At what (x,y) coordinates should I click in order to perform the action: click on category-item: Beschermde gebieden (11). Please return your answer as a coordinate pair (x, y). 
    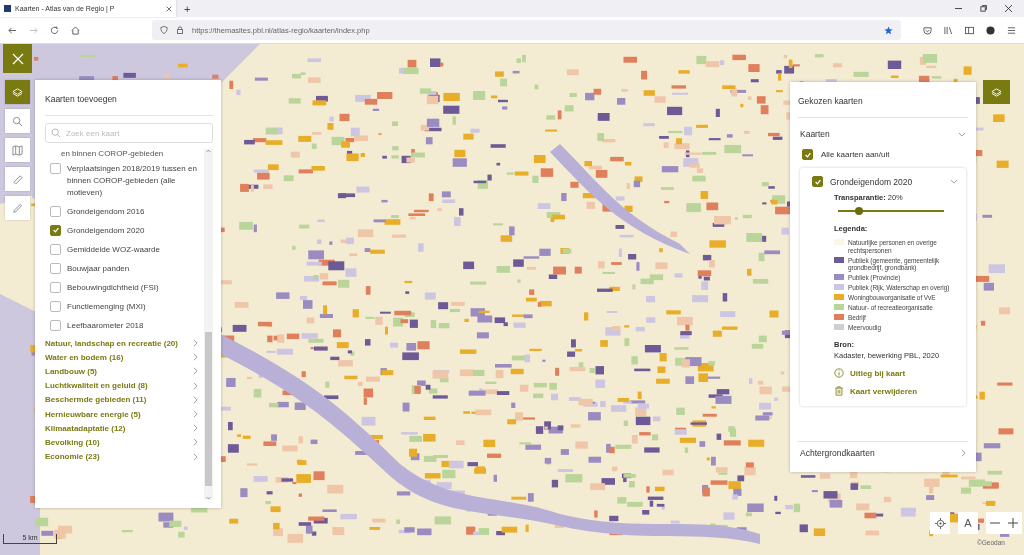
    Looking at the image, I should click on (124, 399).